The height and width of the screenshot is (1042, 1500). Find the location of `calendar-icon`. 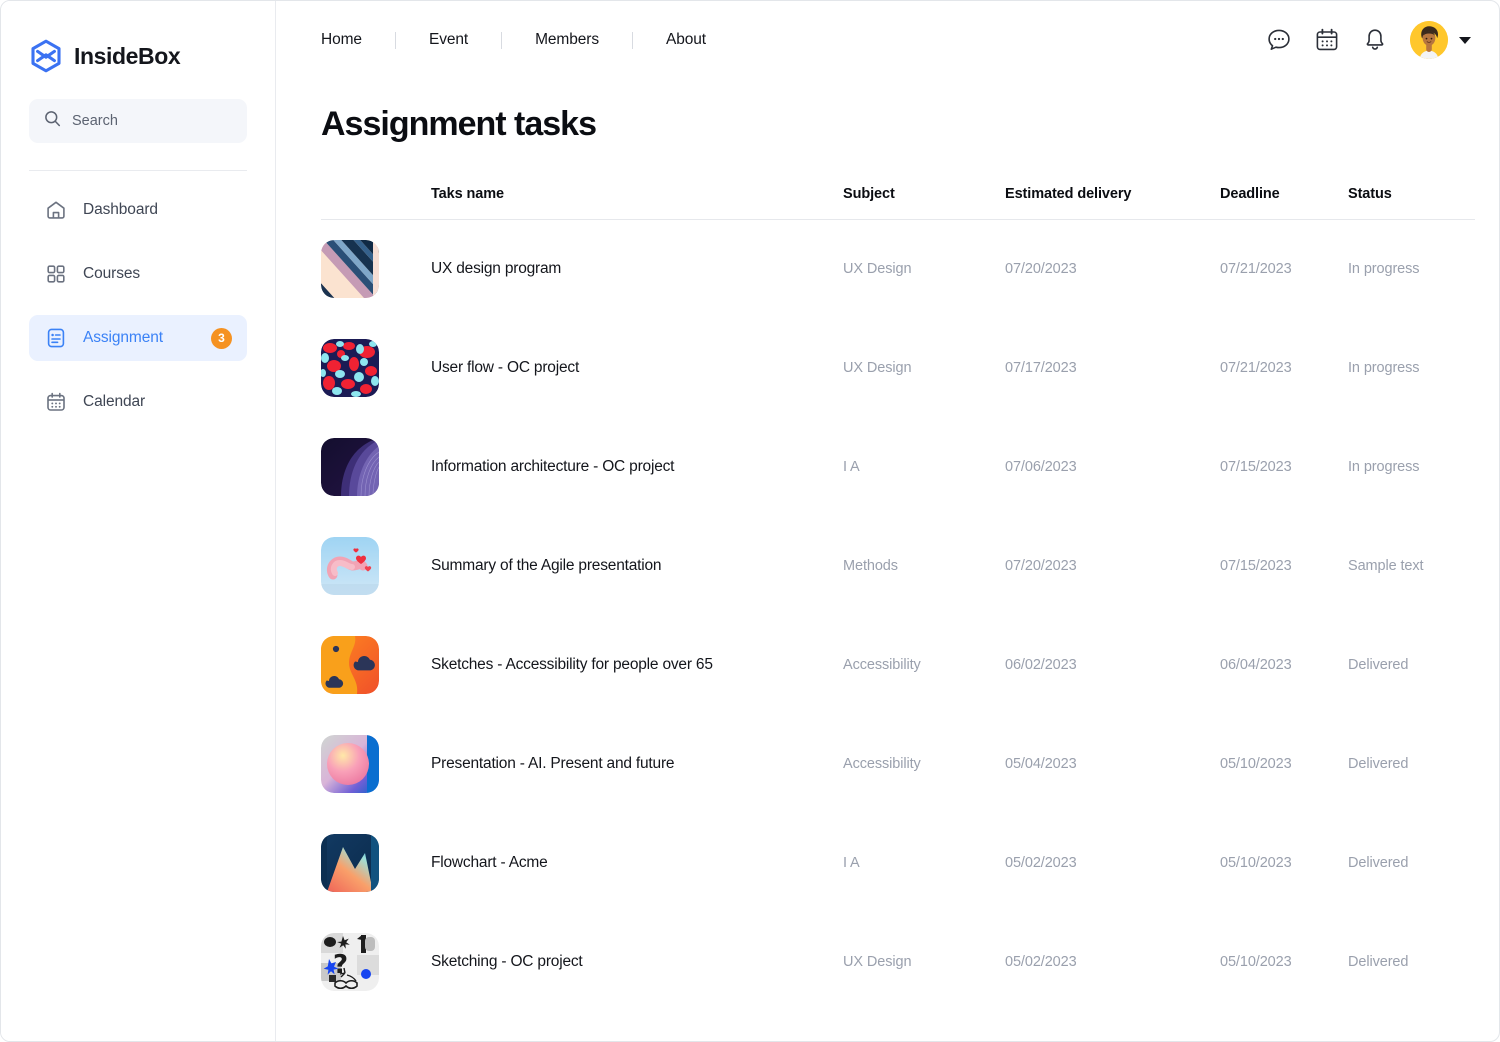

calendar-icon is located at coordinates (1327, 40).